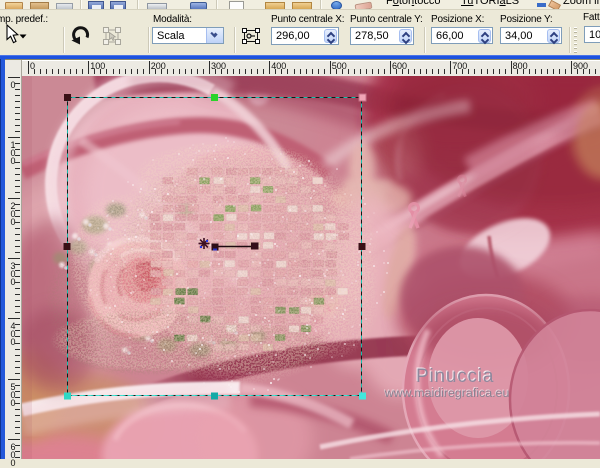 Image resolution: width=600 pixels, height=468 pixels. Describe the element at coordinates (447, 393) in the screenshot. I see `svg-text: www.maidiregrafica.eu` at that location.